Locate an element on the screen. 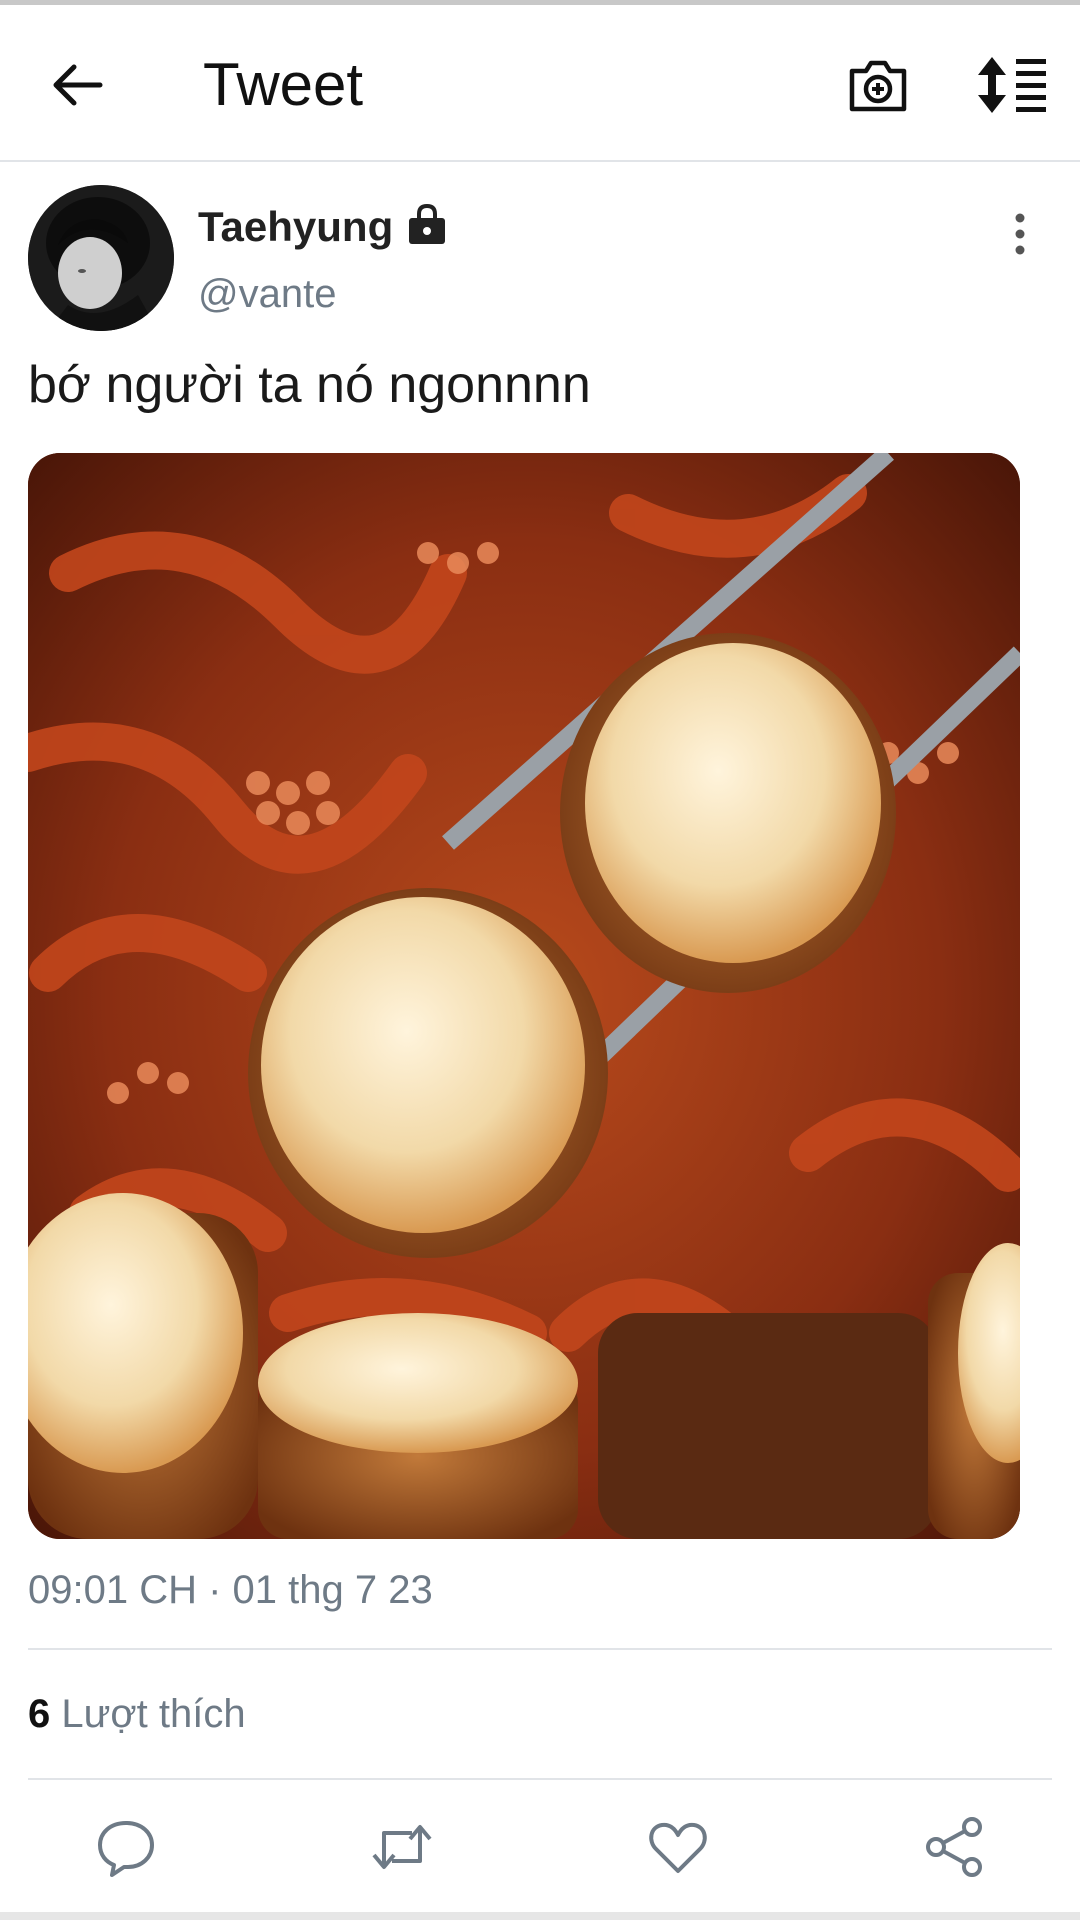  arrow-left-icon is located at coordinates (78, 85).